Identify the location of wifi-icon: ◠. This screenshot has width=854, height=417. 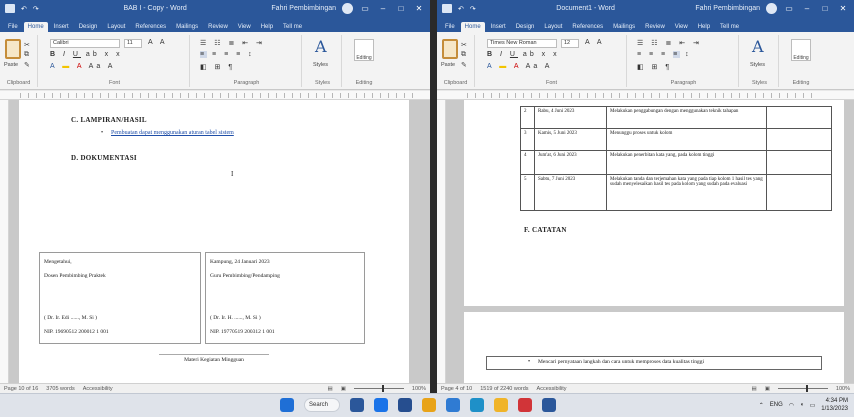
(791, 405).